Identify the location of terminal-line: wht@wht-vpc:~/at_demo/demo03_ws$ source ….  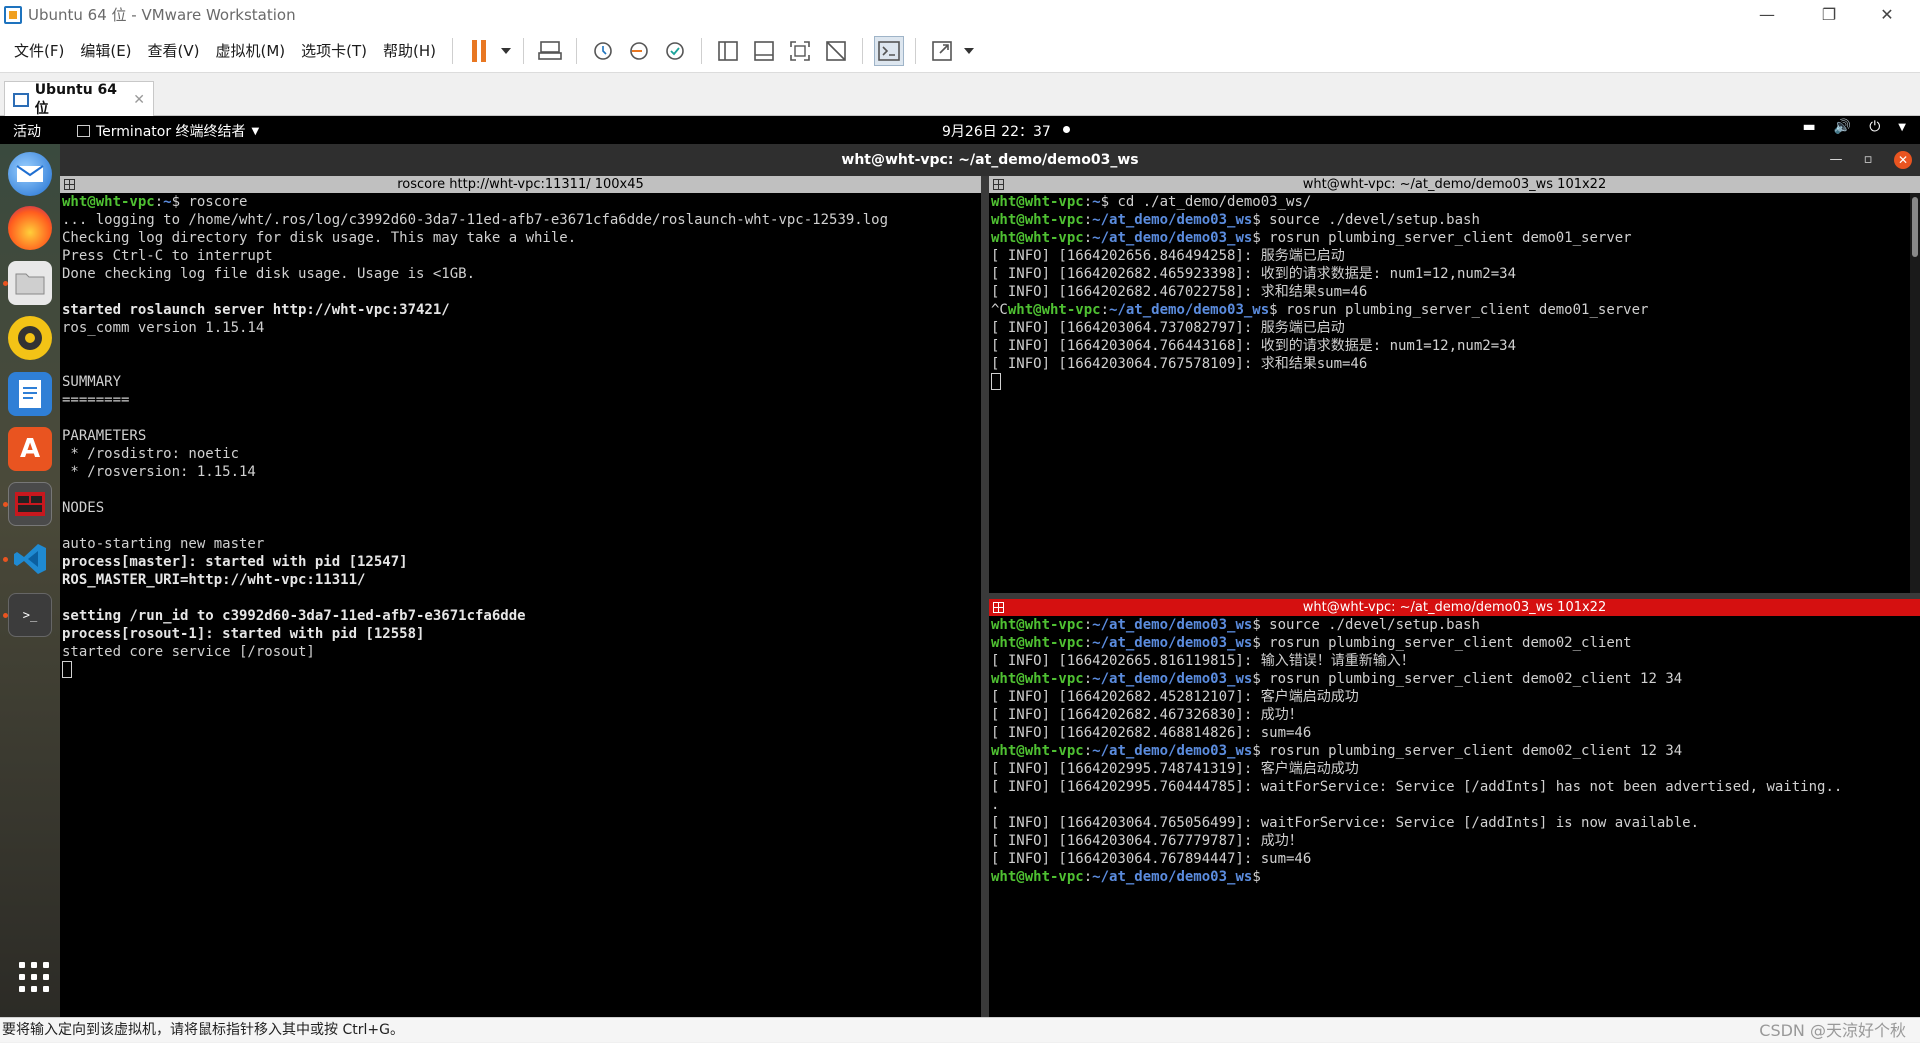
(1455, 220).